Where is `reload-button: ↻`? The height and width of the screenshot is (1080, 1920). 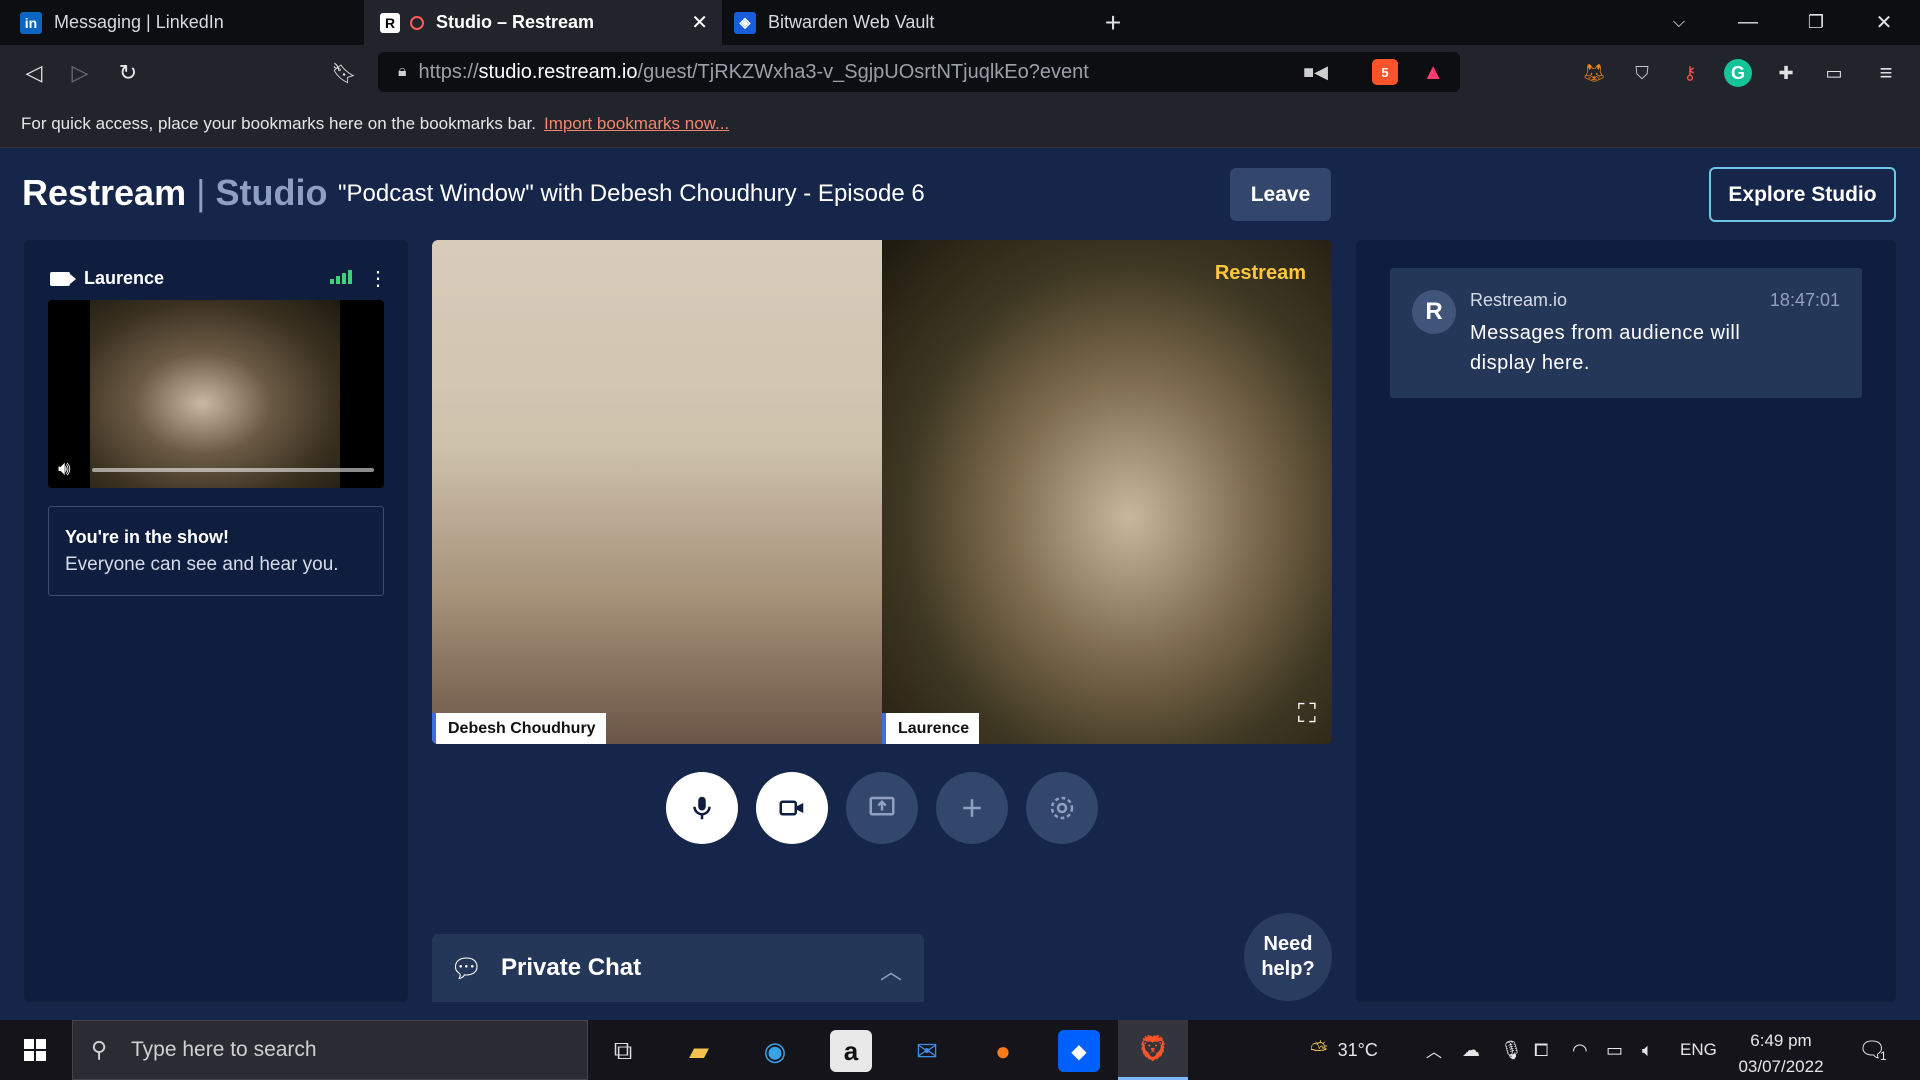
reload-button: ↻ is located at coordinates (128, 73).